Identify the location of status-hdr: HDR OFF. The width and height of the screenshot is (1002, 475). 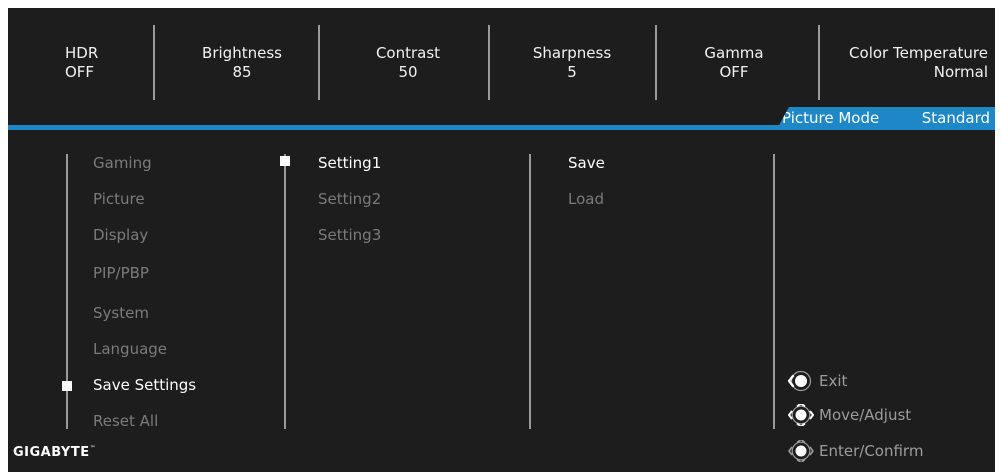
(81, 63).